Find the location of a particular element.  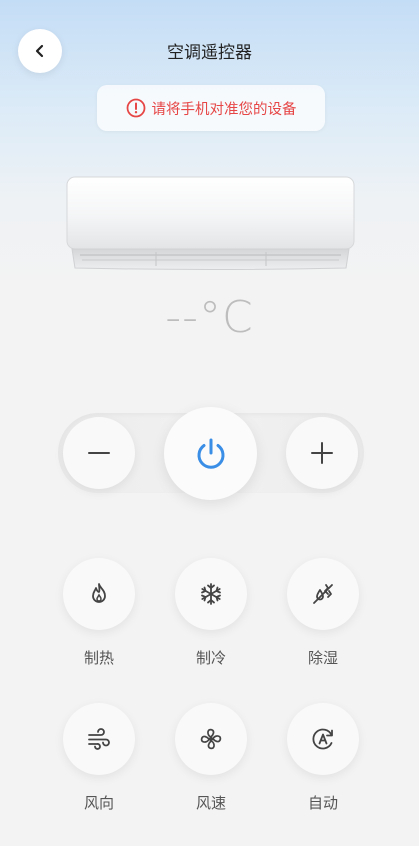

mode-heat: 制热 is located at coordinates (99, 613).